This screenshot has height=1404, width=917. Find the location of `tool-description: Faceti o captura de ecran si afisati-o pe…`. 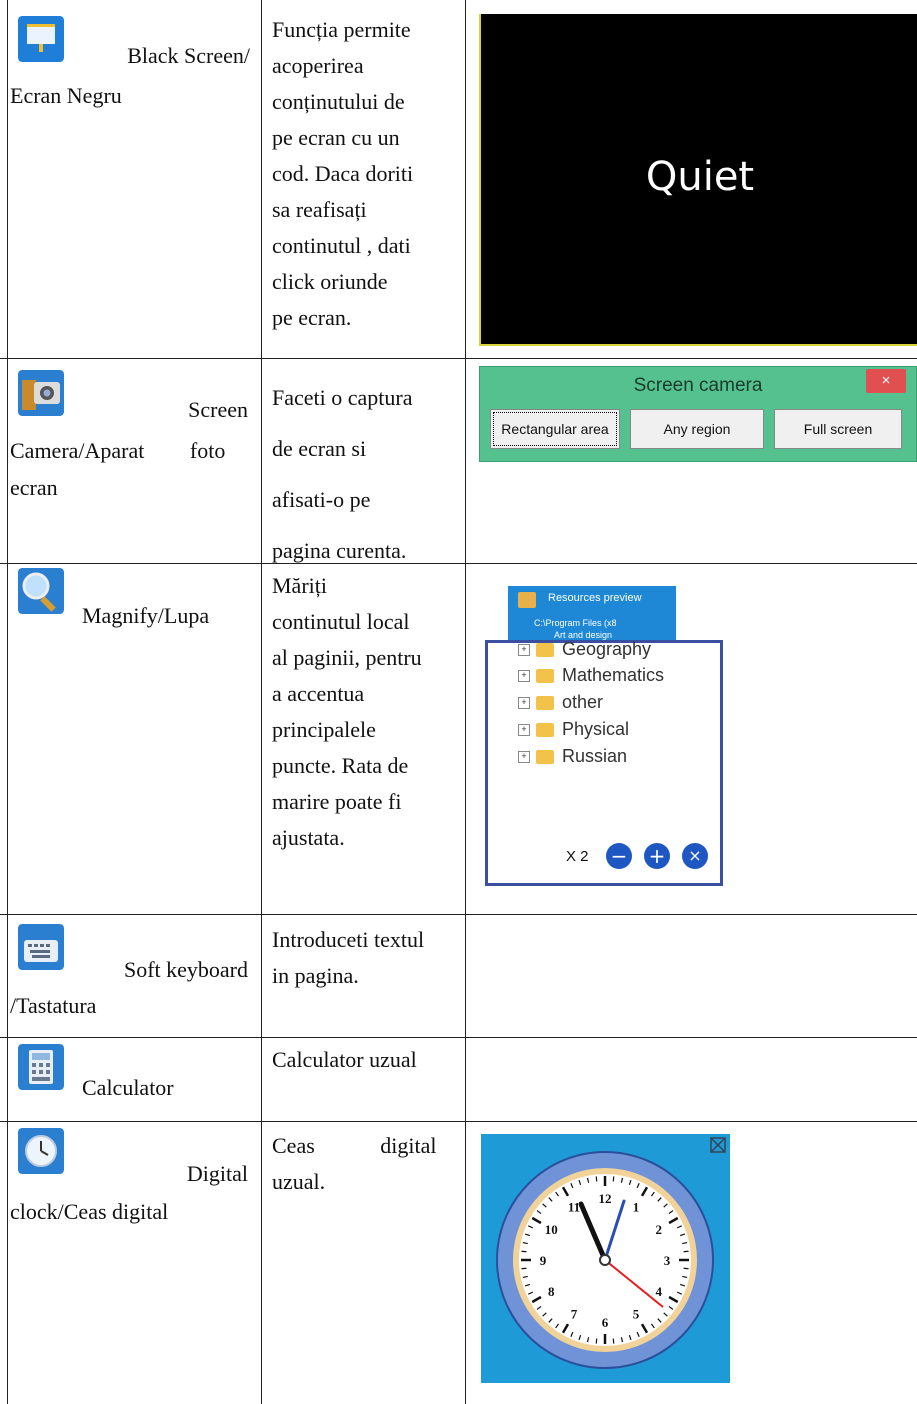

tool-description: Faceti o captura de ecran si afisati-o pe… is located at coordinates (342, 474).